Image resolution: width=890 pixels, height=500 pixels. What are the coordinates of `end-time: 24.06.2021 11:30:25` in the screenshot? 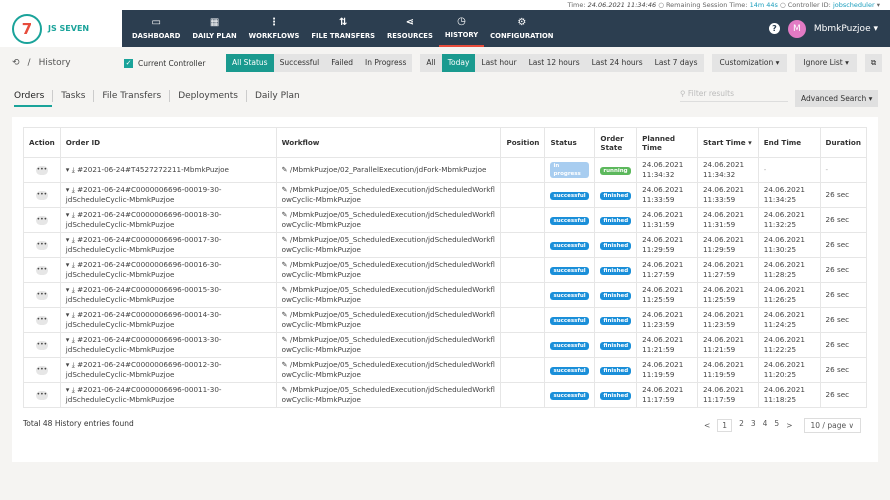 It's located at (789, 245).